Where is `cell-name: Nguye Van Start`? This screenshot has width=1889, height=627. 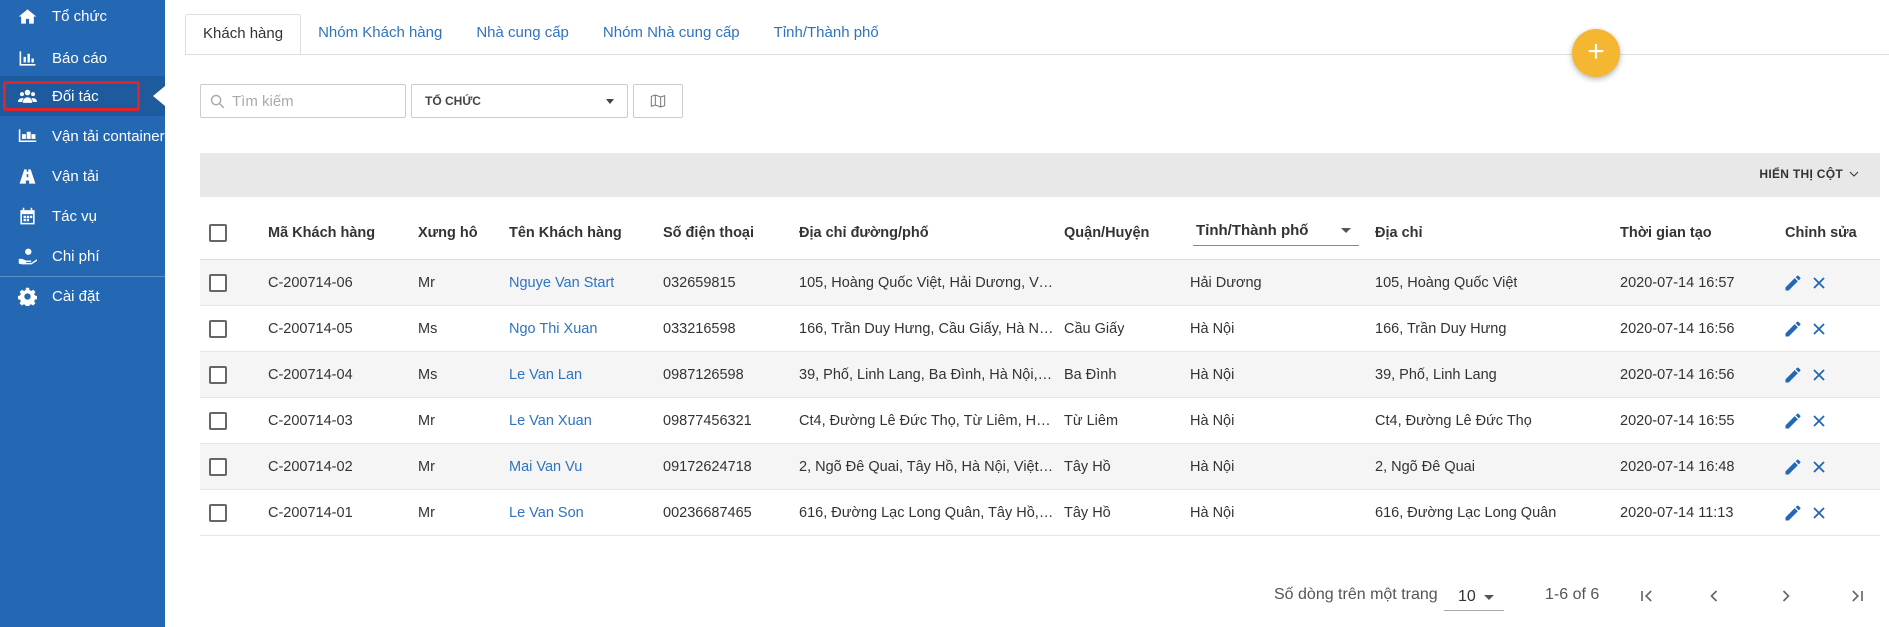 cell-name: Nguye Van Start is located at coordinates (581, 282).